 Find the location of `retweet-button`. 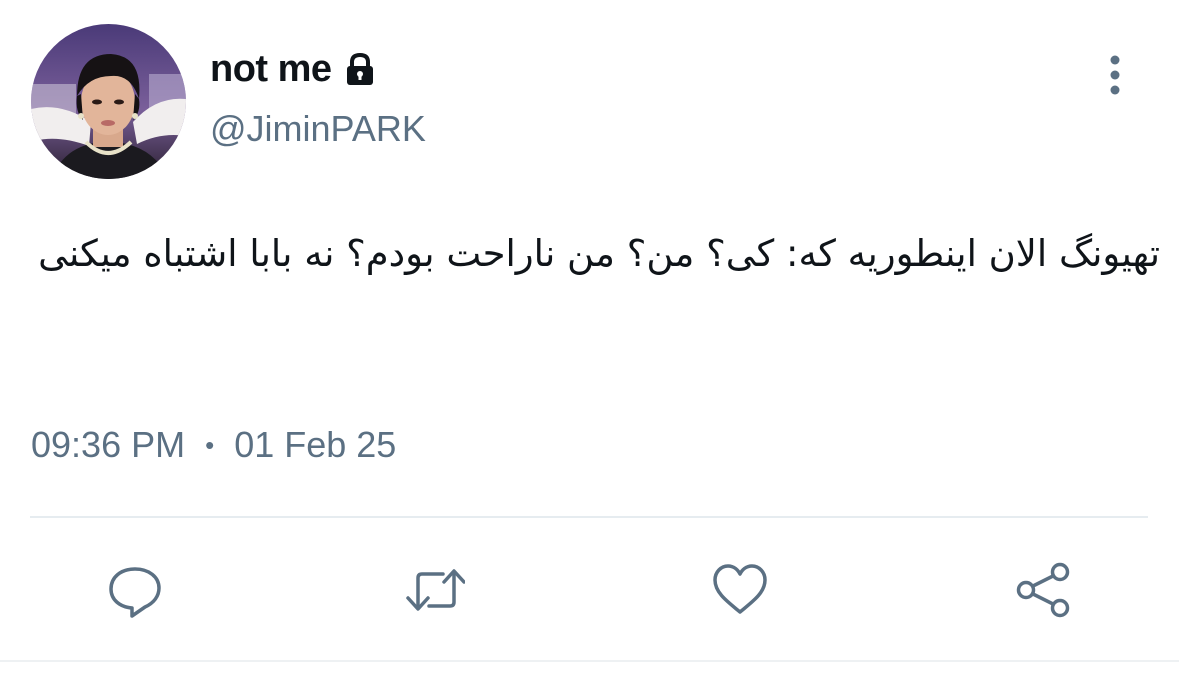

retweet-button is located at coordinates (435, 590).